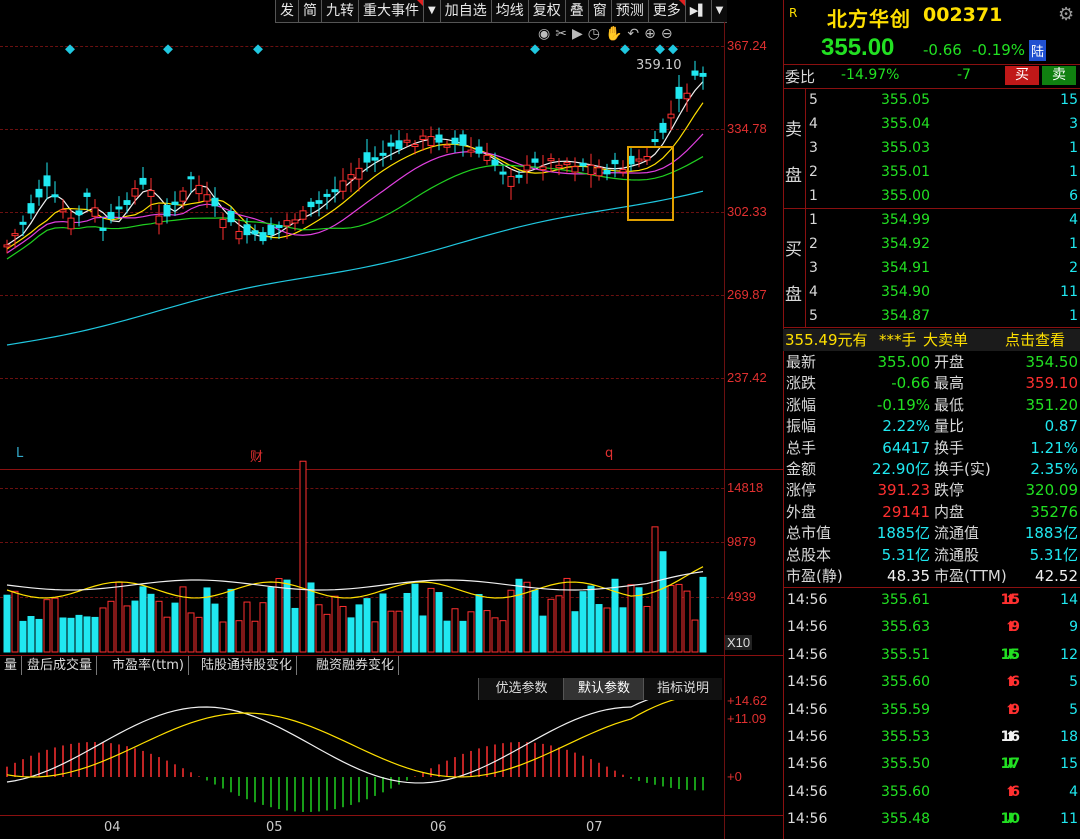 The image size is (1080, 839). What do you see at coordinates (521, 689) in the screenshot?
I see `optimal-params-button: 优选参数` at bounding box center [521, 689].